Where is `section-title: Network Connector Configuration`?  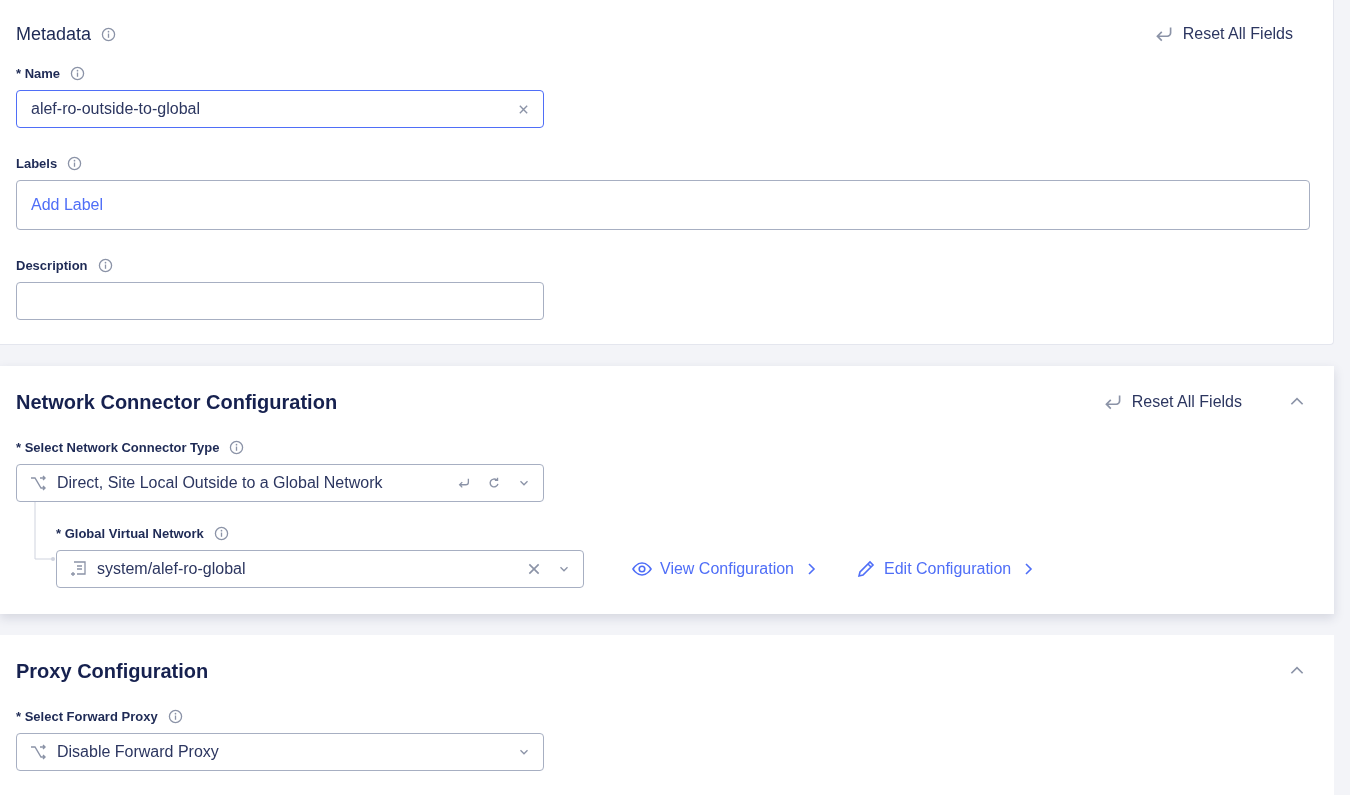 section-title: Network Connector Configuration is located at coordinates (177, 402).